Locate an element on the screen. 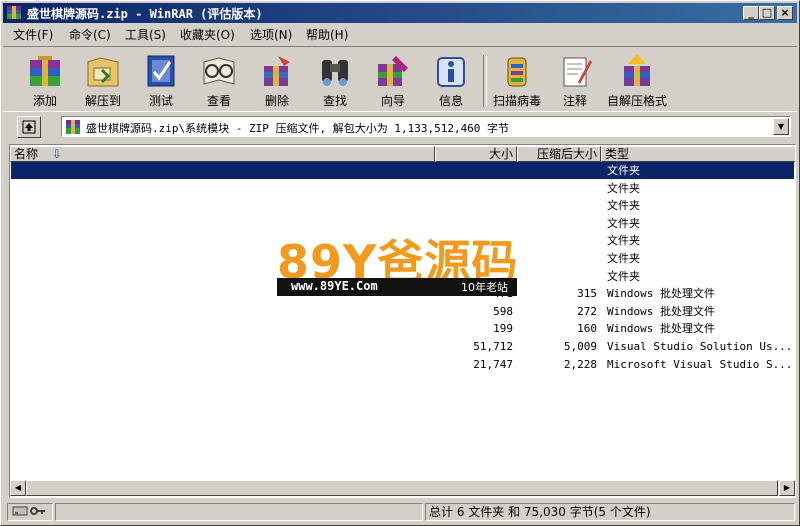 The height and width of the screenshot is (526, 800). menu-tools: 工具(S) is located at coordinates (145, 34).